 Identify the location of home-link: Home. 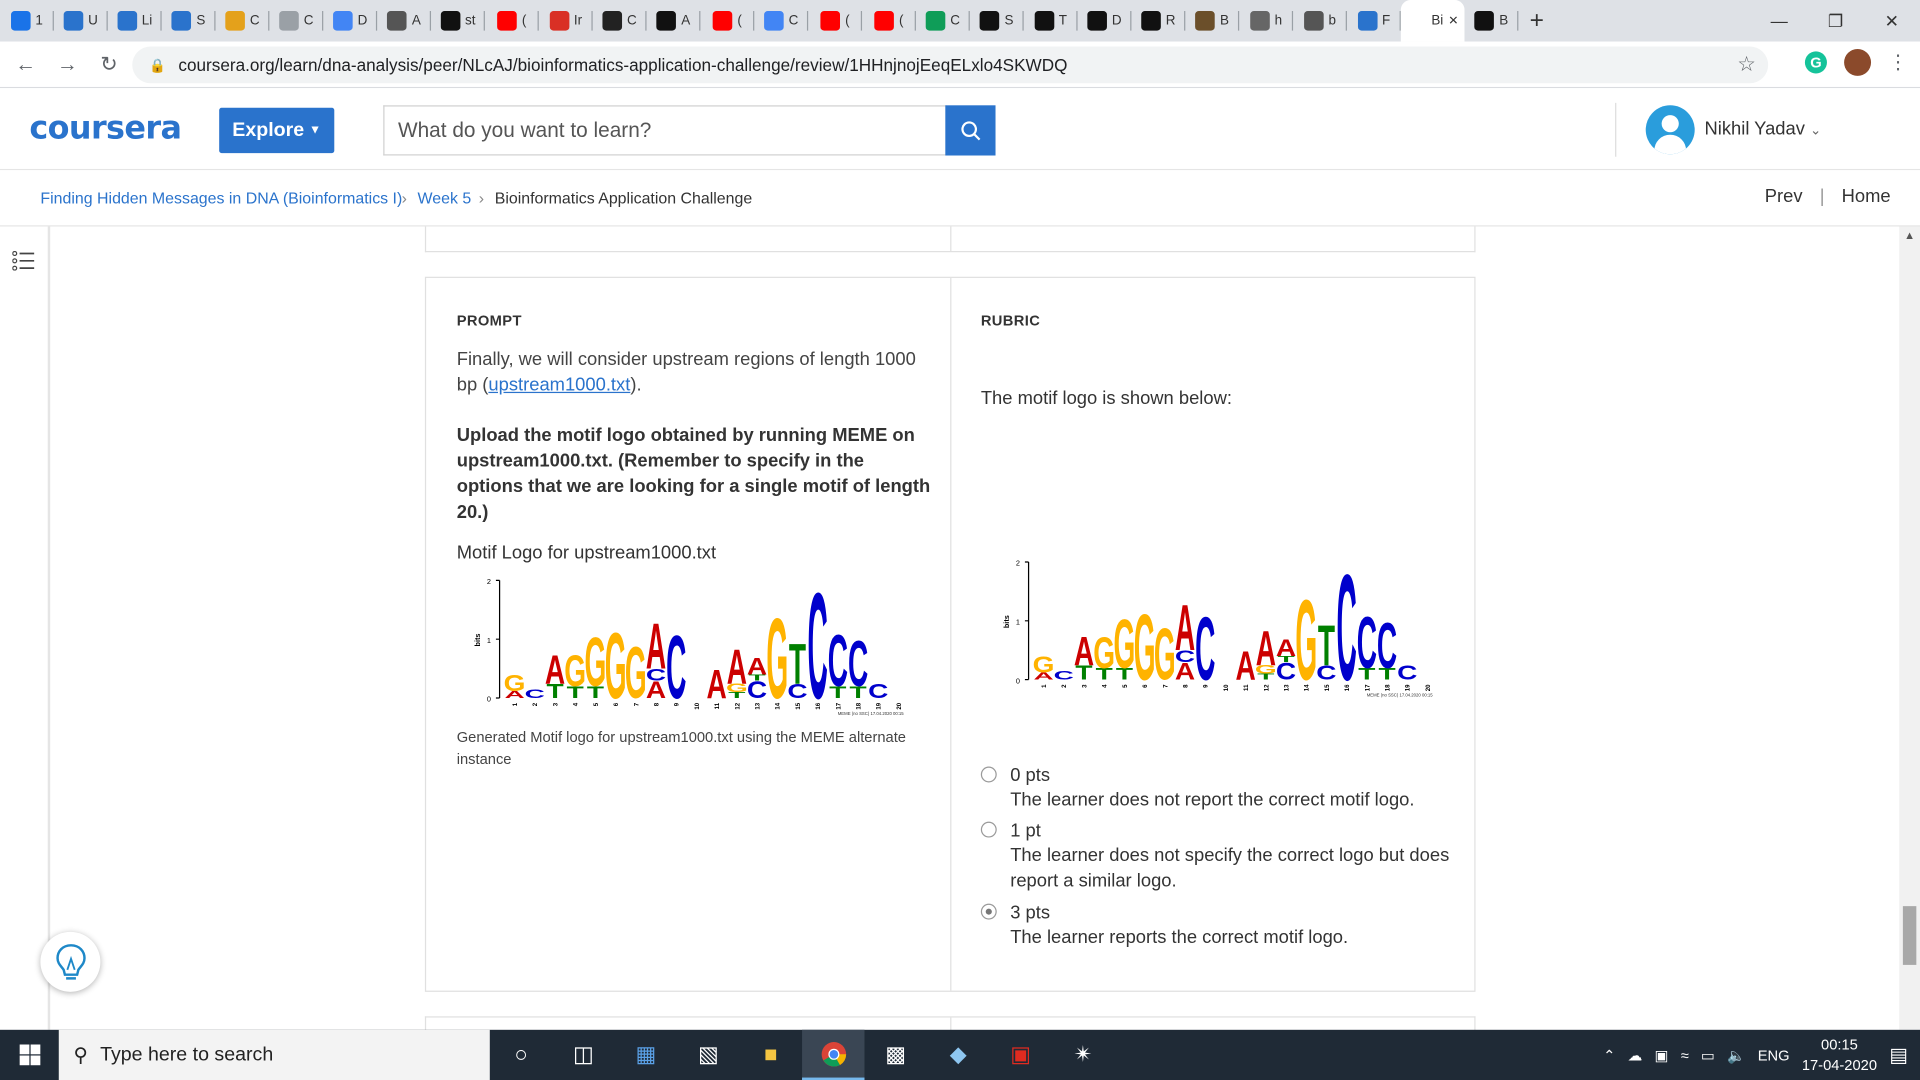
(1866, 196).